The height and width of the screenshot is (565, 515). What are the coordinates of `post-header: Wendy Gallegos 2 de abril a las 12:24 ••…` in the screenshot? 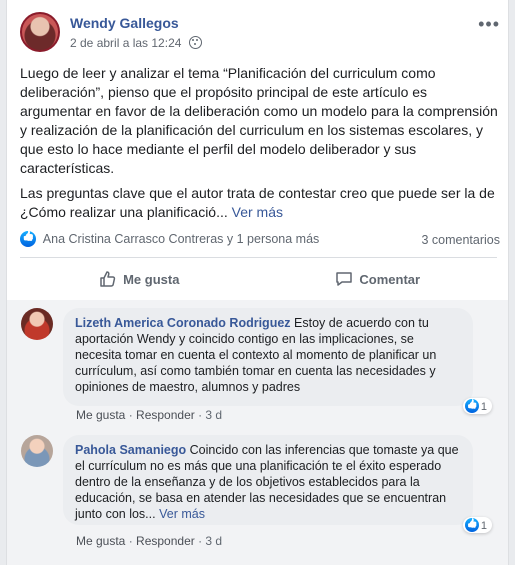 It's located at (260, 34).